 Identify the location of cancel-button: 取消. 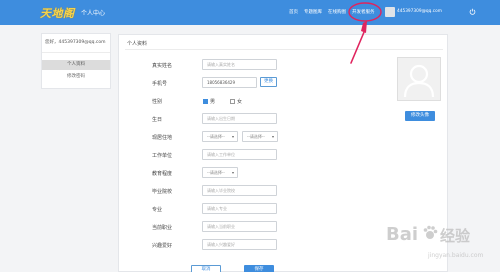
(206, 268).